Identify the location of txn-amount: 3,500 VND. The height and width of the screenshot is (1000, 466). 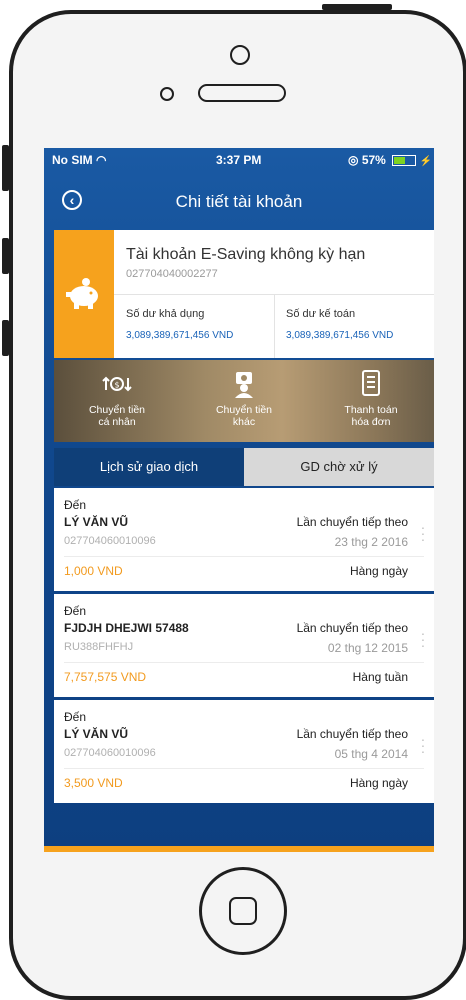
(93, 783).